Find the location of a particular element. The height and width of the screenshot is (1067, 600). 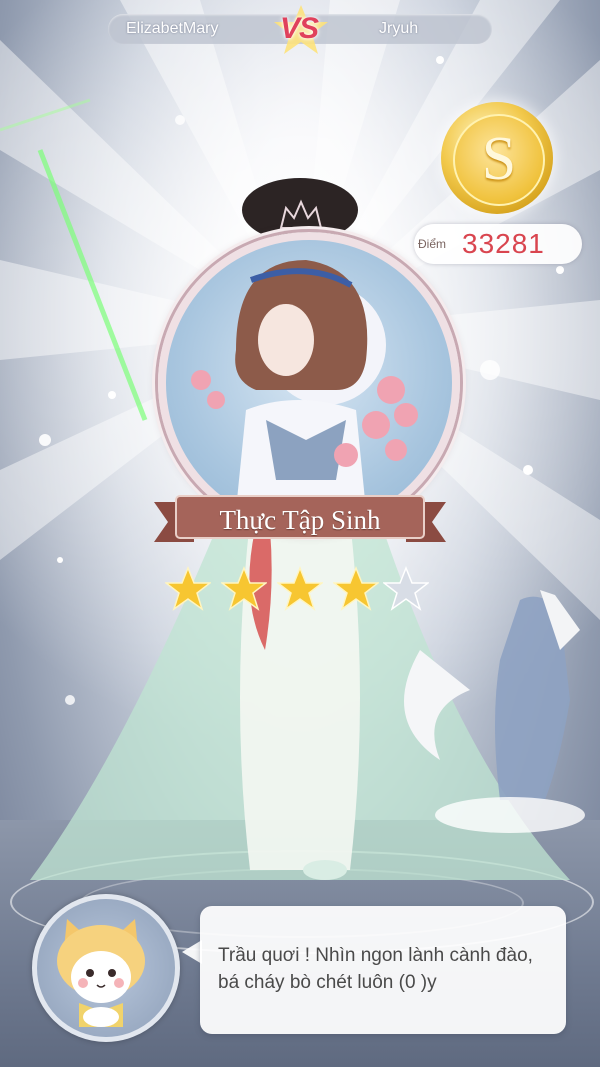

rank-medal-inner: S is located at coordinates (499, 160).